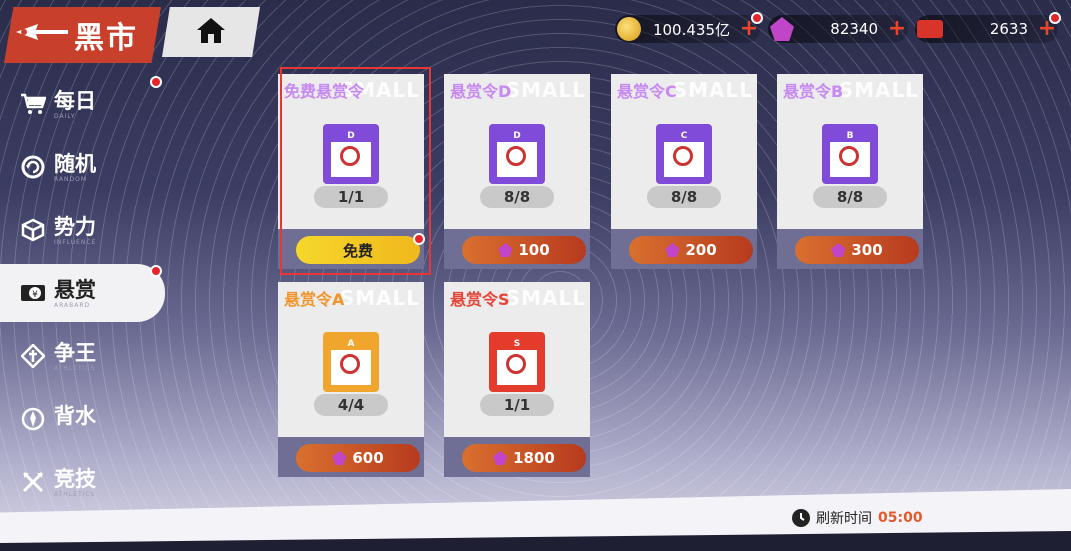  I want to click on refresh-icon, so click(33, 167).